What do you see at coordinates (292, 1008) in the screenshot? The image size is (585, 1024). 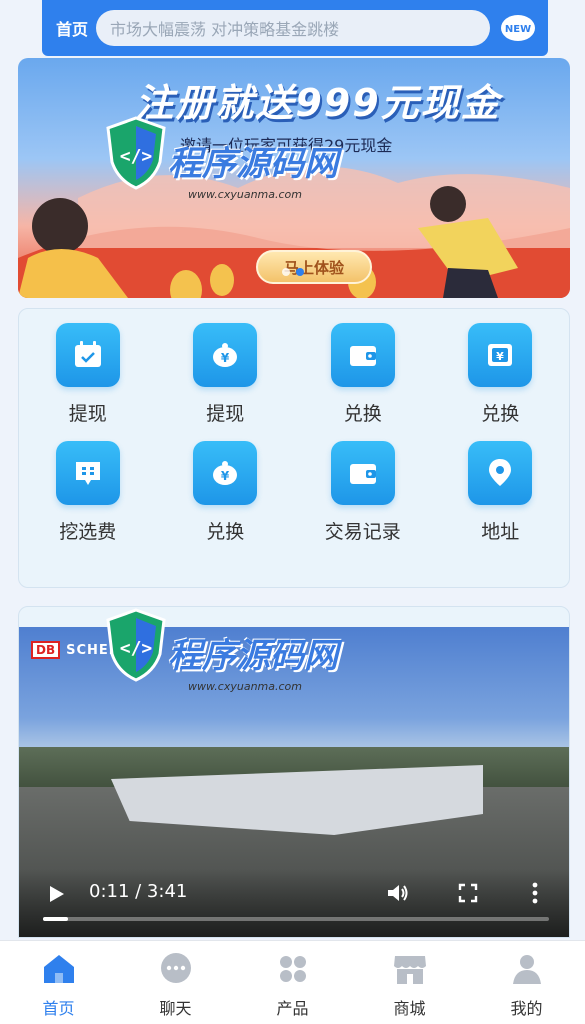 I see `nav-label: 产品` at bounding box center [292, 1008].